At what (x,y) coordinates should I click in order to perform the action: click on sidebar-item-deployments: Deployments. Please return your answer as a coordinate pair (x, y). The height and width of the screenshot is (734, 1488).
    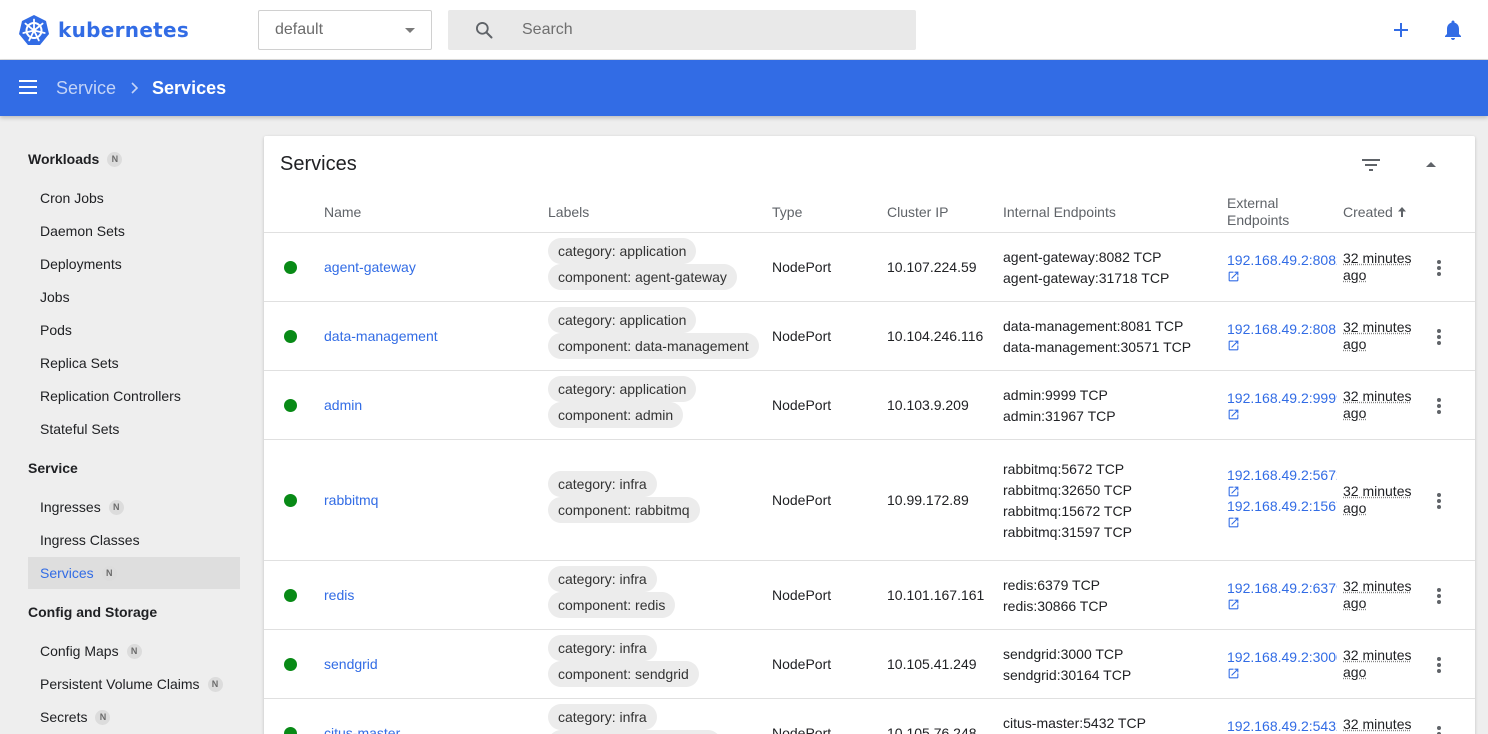
    Looking at the image, I should click on (134, 264).